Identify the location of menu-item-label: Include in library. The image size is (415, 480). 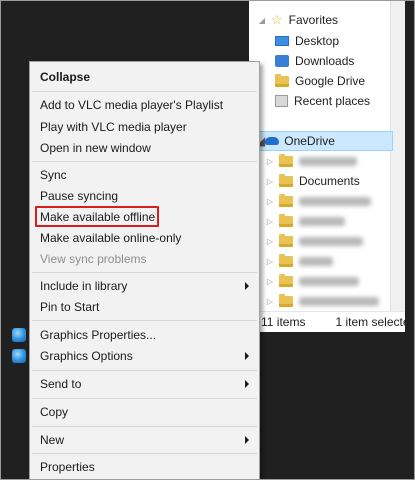
(84, 286).